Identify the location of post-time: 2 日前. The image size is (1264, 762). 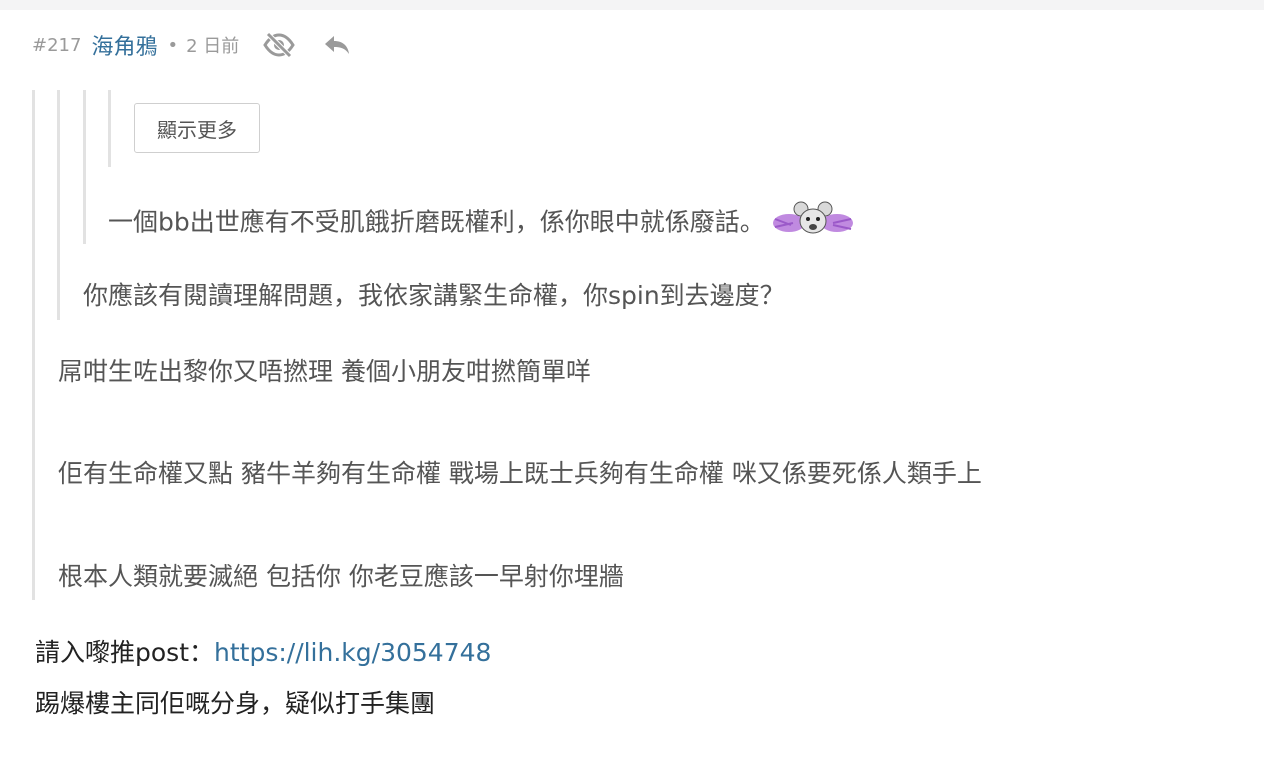
(213, 46).